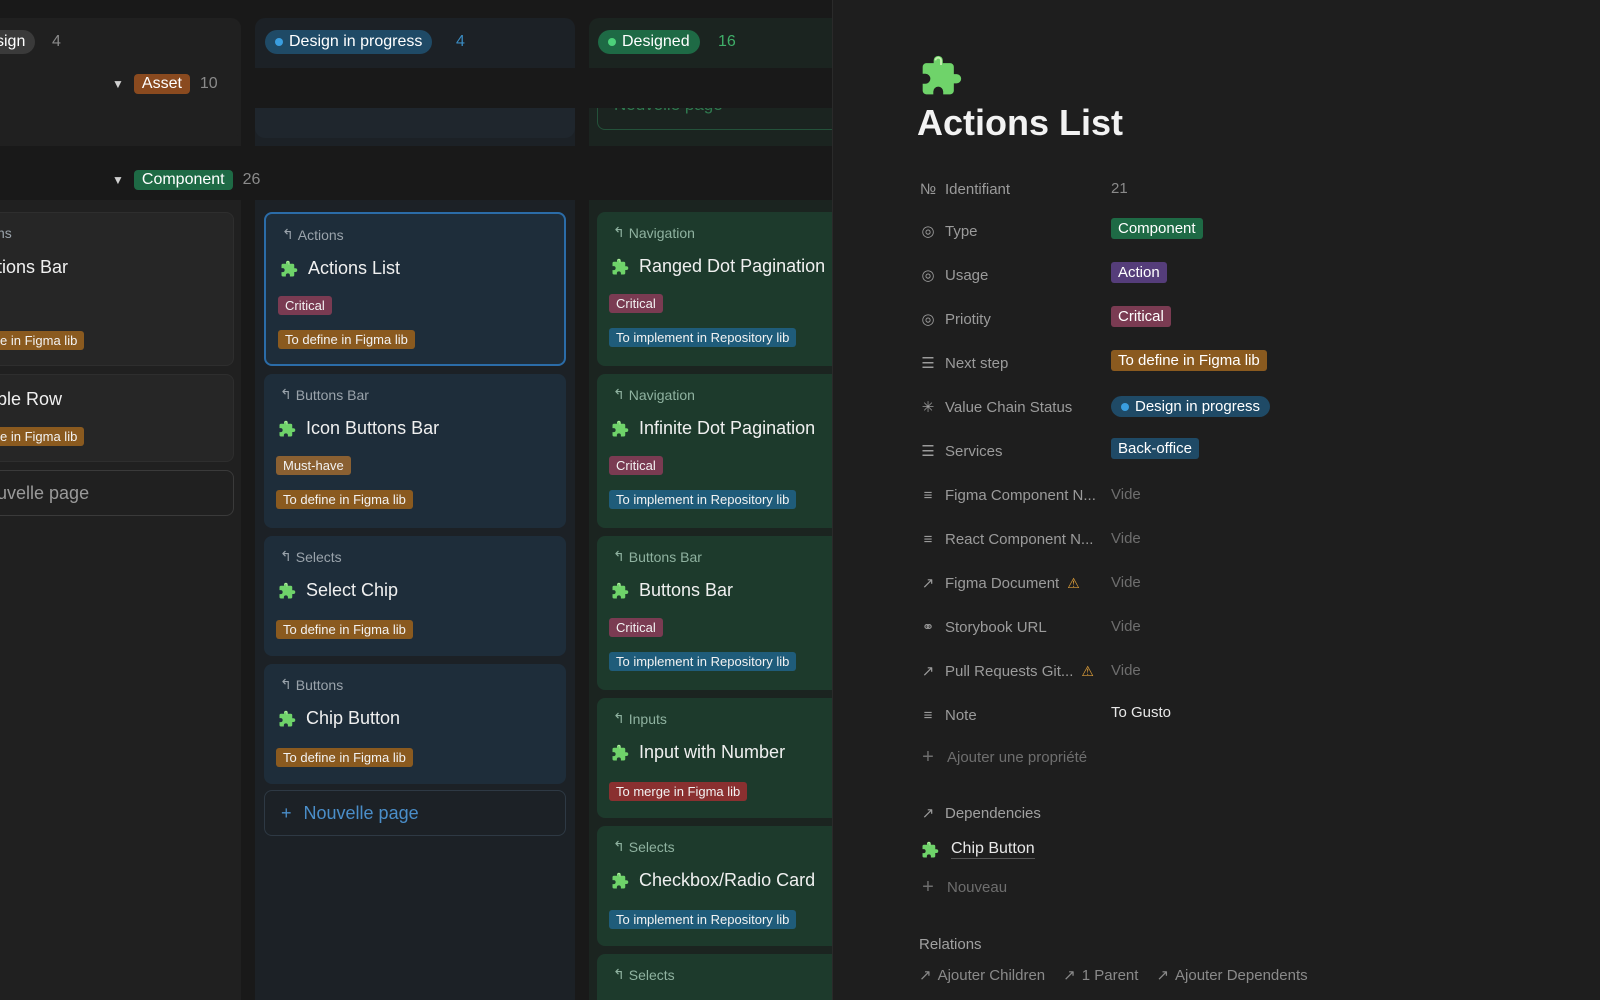 Image resolution: width=1600 pixels, height=1000 pixels. I want to click on column-label: sign, so click(13, 41).